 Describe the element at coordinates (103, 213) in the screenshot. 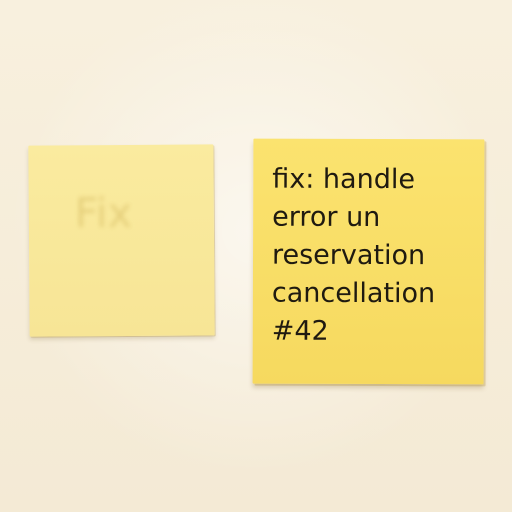

I see `left-note-text: Fix` at that location.